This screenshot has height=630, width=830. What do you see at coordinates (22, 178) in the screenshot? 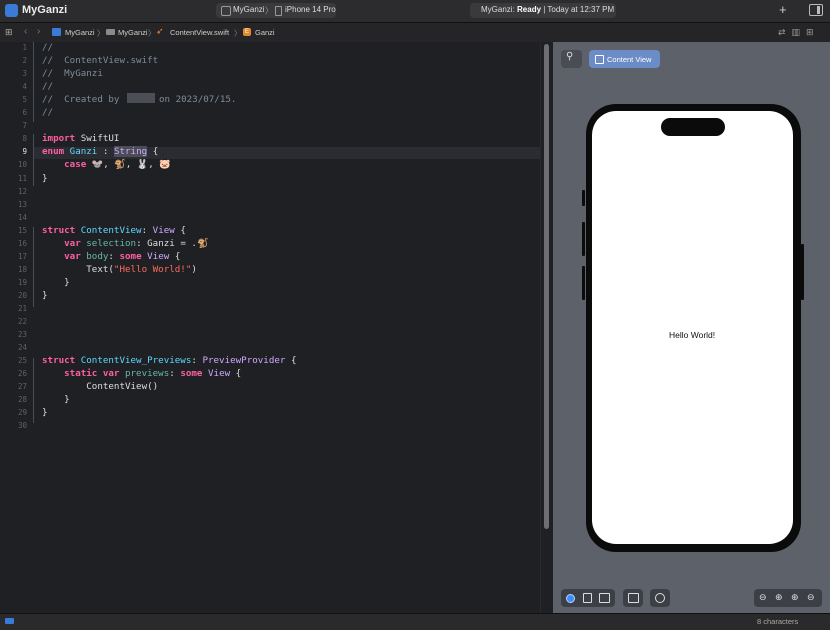
I see `line-number: 11` at bounding box center [22, 178].